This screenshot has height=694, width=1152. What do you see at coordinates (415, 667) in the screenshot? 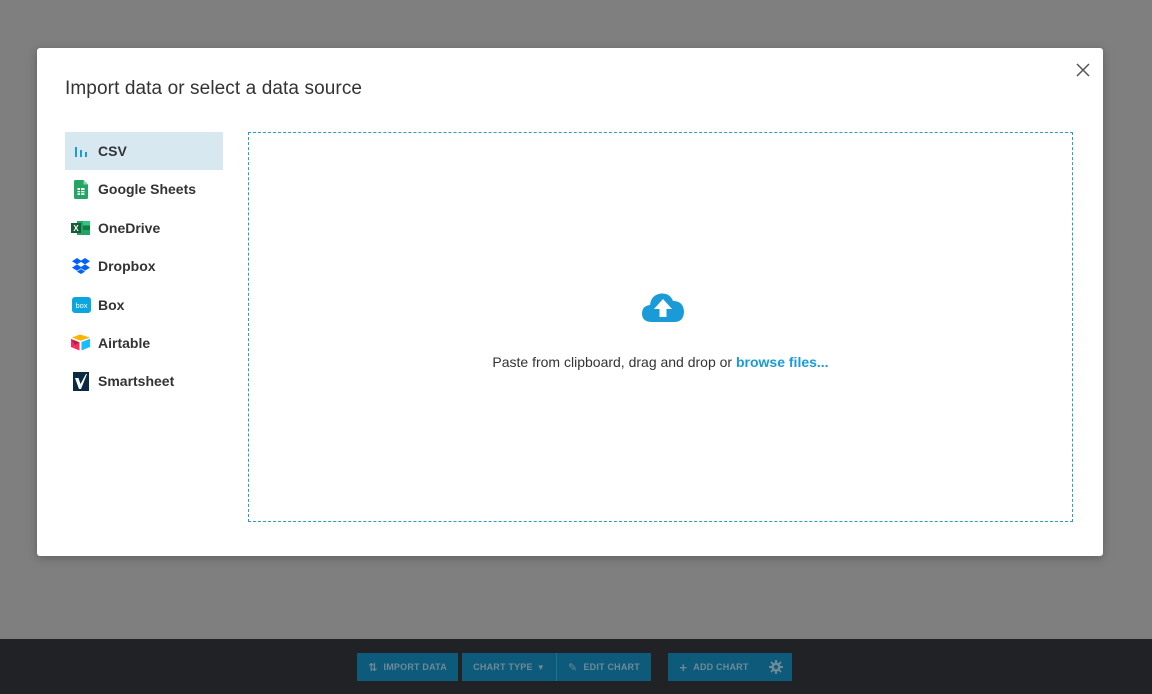
I see `import-data-label: IMPORT DATA` at bounding box center [415, 667].